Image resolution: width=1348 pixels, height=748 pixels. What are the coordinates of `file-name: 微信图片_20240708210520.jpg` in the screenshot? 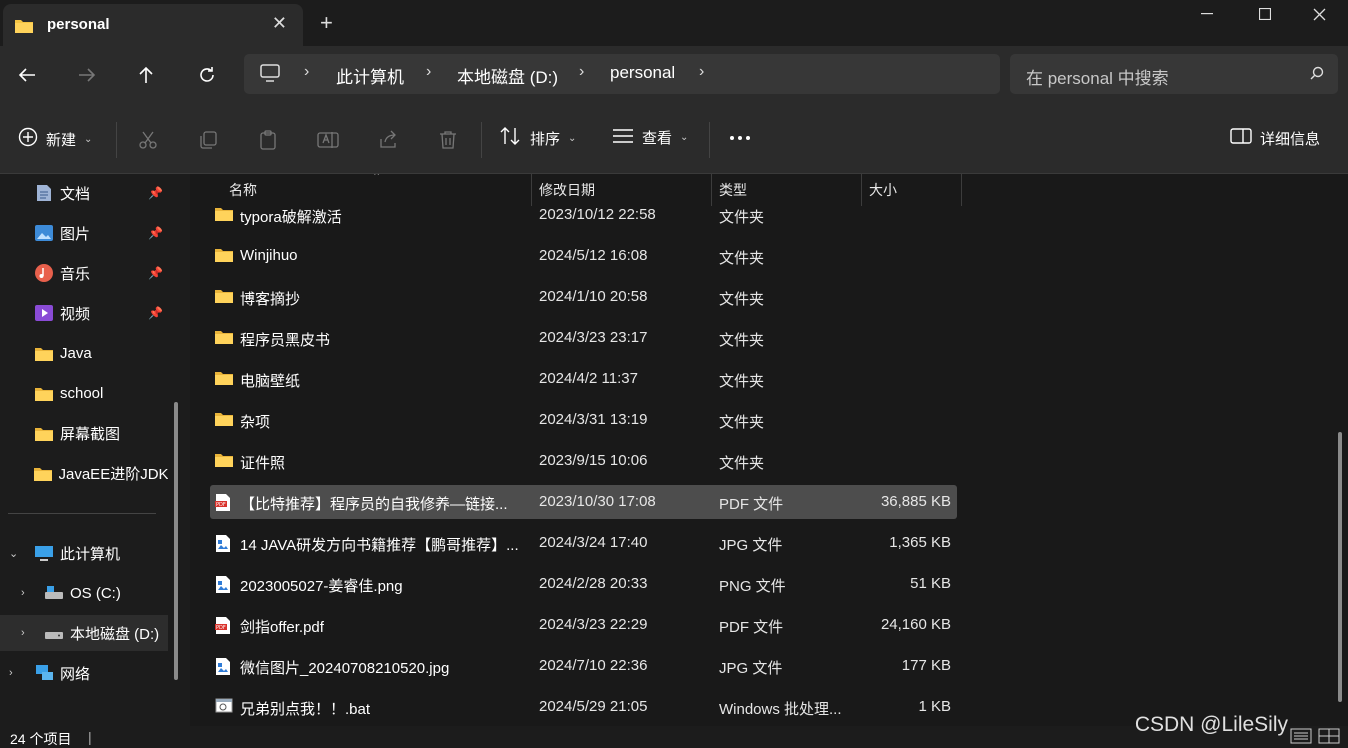 It's located at (345, 668).